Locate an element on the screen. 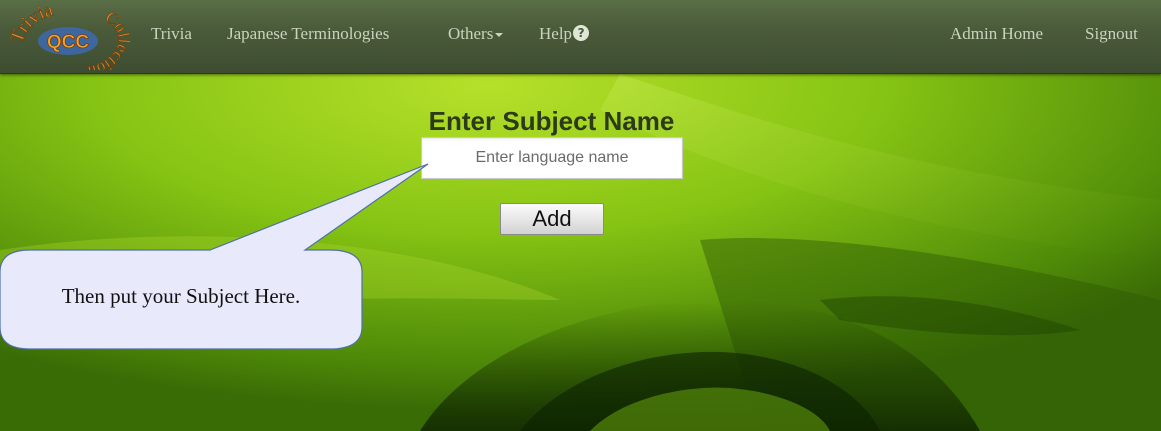  nav-signout: Signout is located at coordinates (1111, 34).